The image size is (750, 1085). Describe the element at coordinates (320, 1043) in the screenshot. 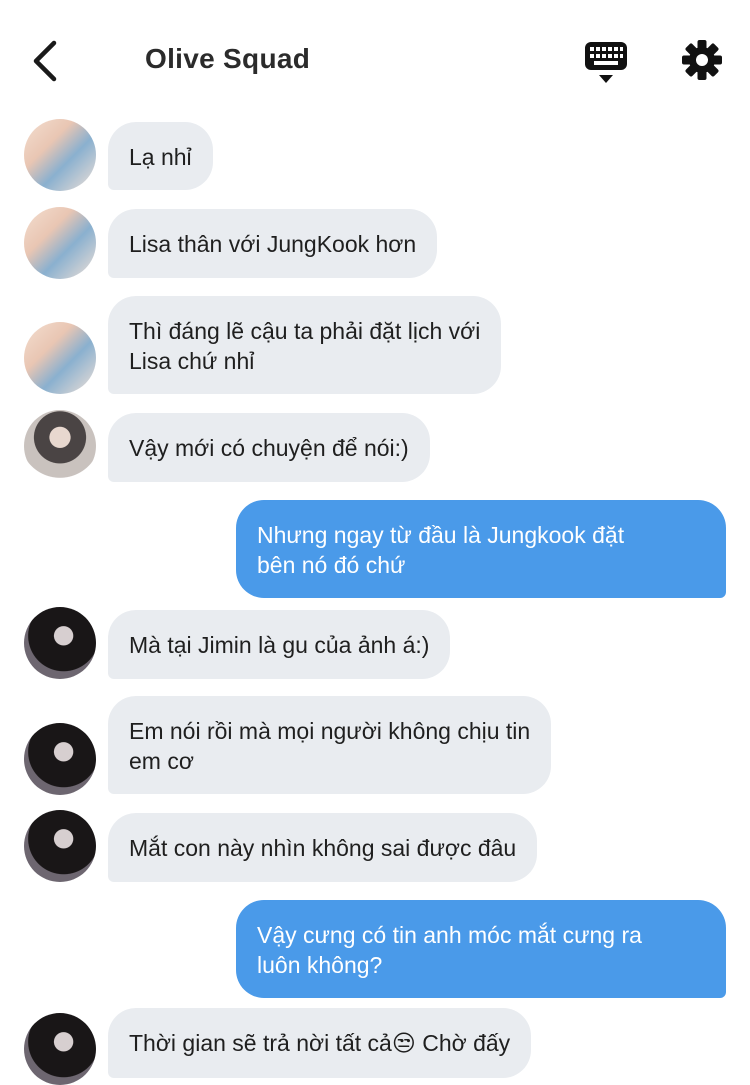

I see `message-bubble-incoming: Thời gian sẽ trả nời tất cả😒 Chờ đấy` at that location.